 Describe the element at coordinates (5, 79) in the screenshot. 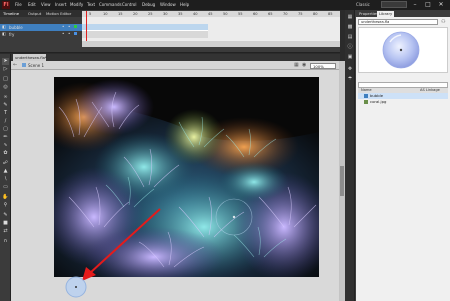

I see `free-transform-tool-icon: □` at that location.